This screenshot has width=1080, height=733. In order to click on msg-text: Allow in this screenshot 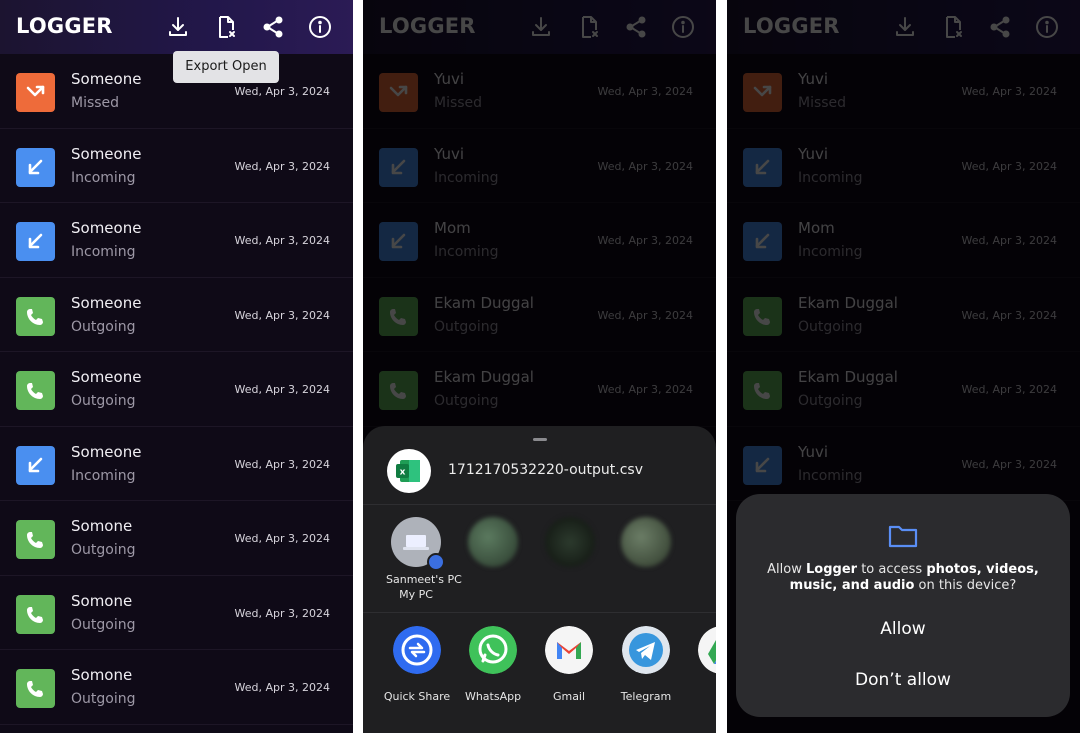, I will do `click(786, 569)`.